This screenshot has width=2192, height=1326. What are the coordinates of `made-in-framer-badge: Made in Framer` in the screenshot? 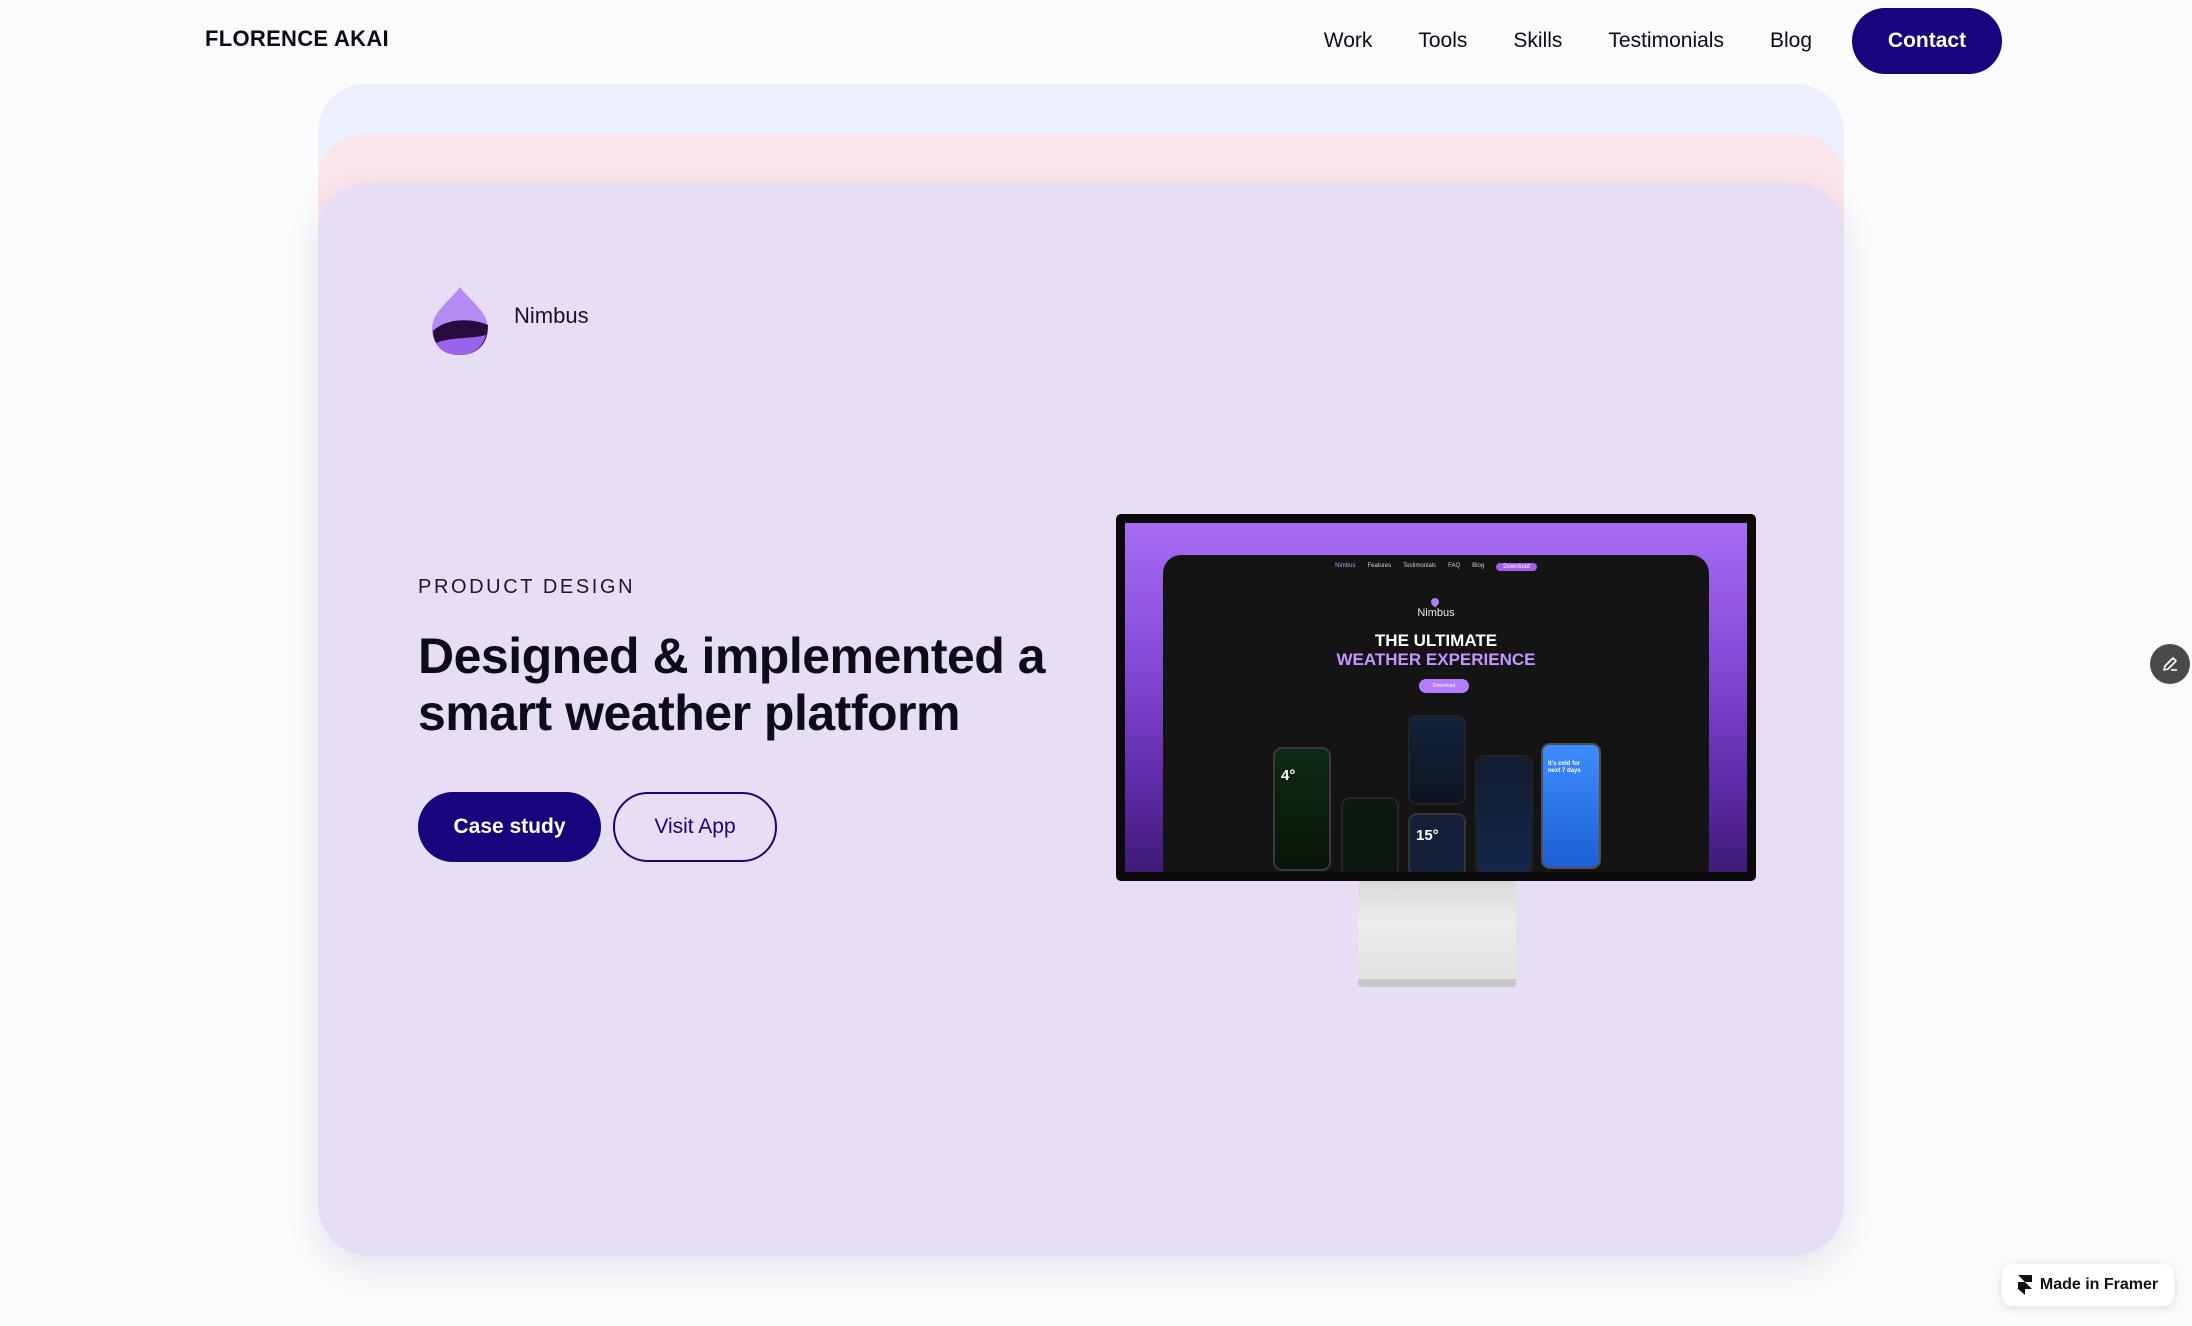 It's located at (2088, 1285).